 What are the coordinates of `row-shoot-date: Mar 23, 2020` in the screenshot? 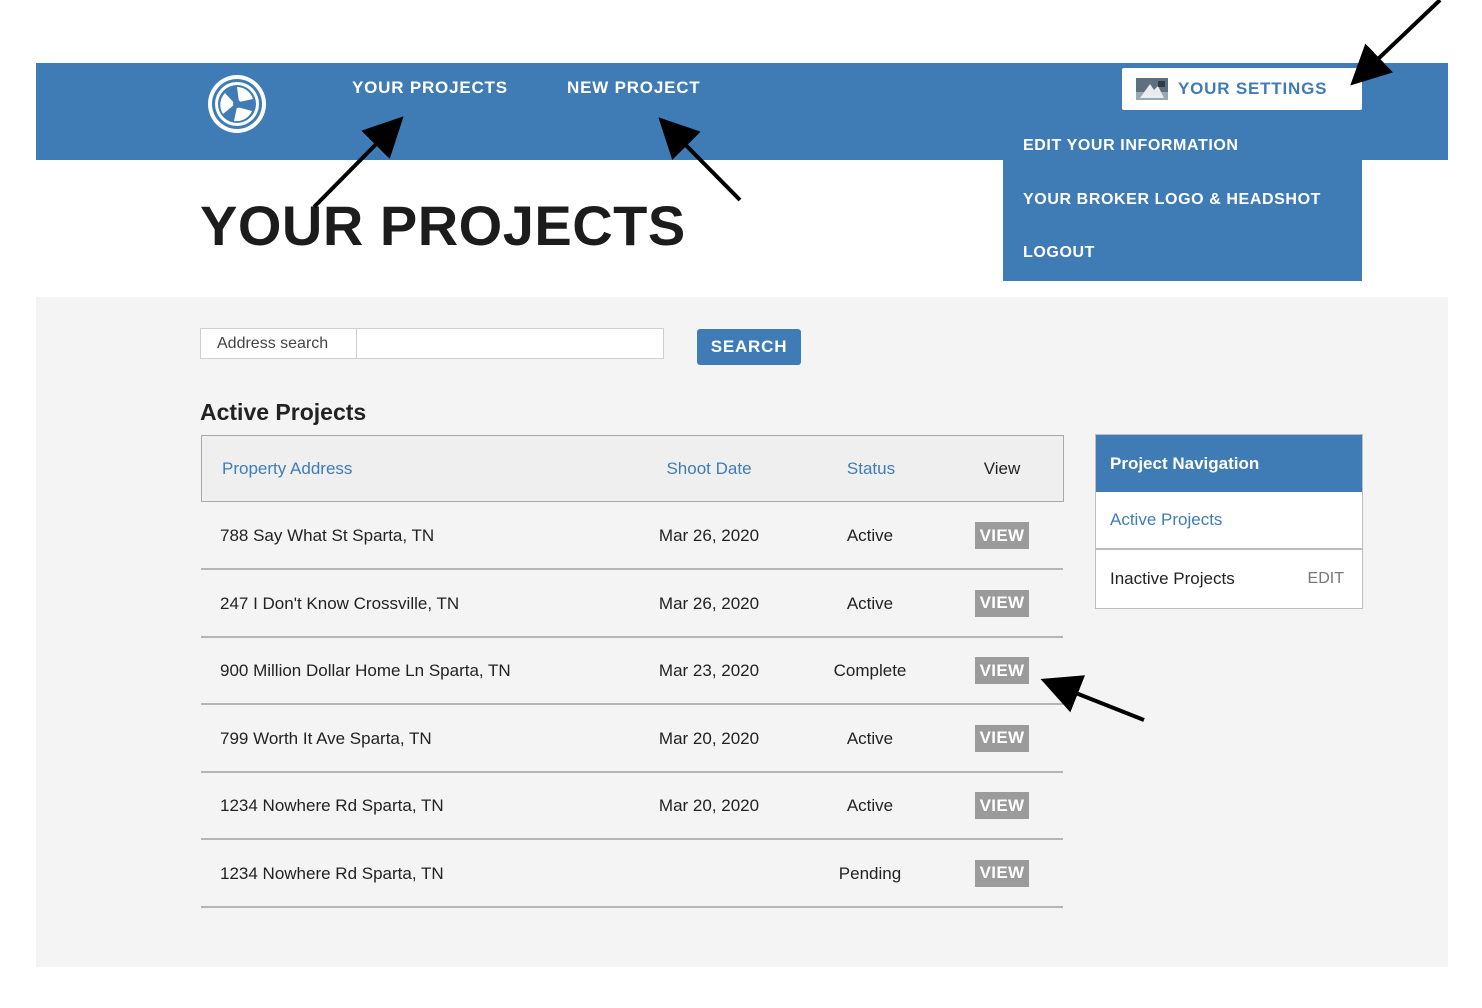 It's located at (709, 670).